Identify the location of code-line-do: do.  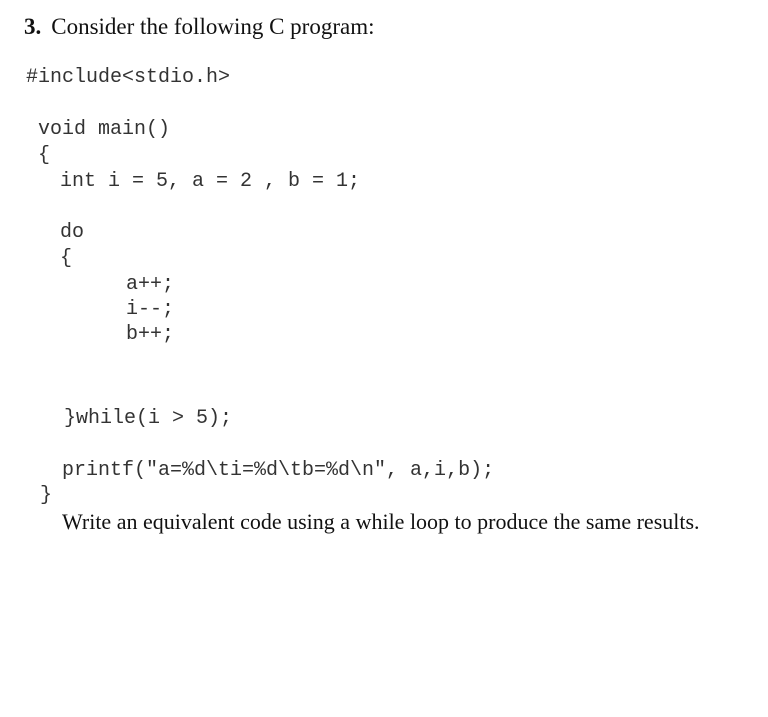
(72, 232).